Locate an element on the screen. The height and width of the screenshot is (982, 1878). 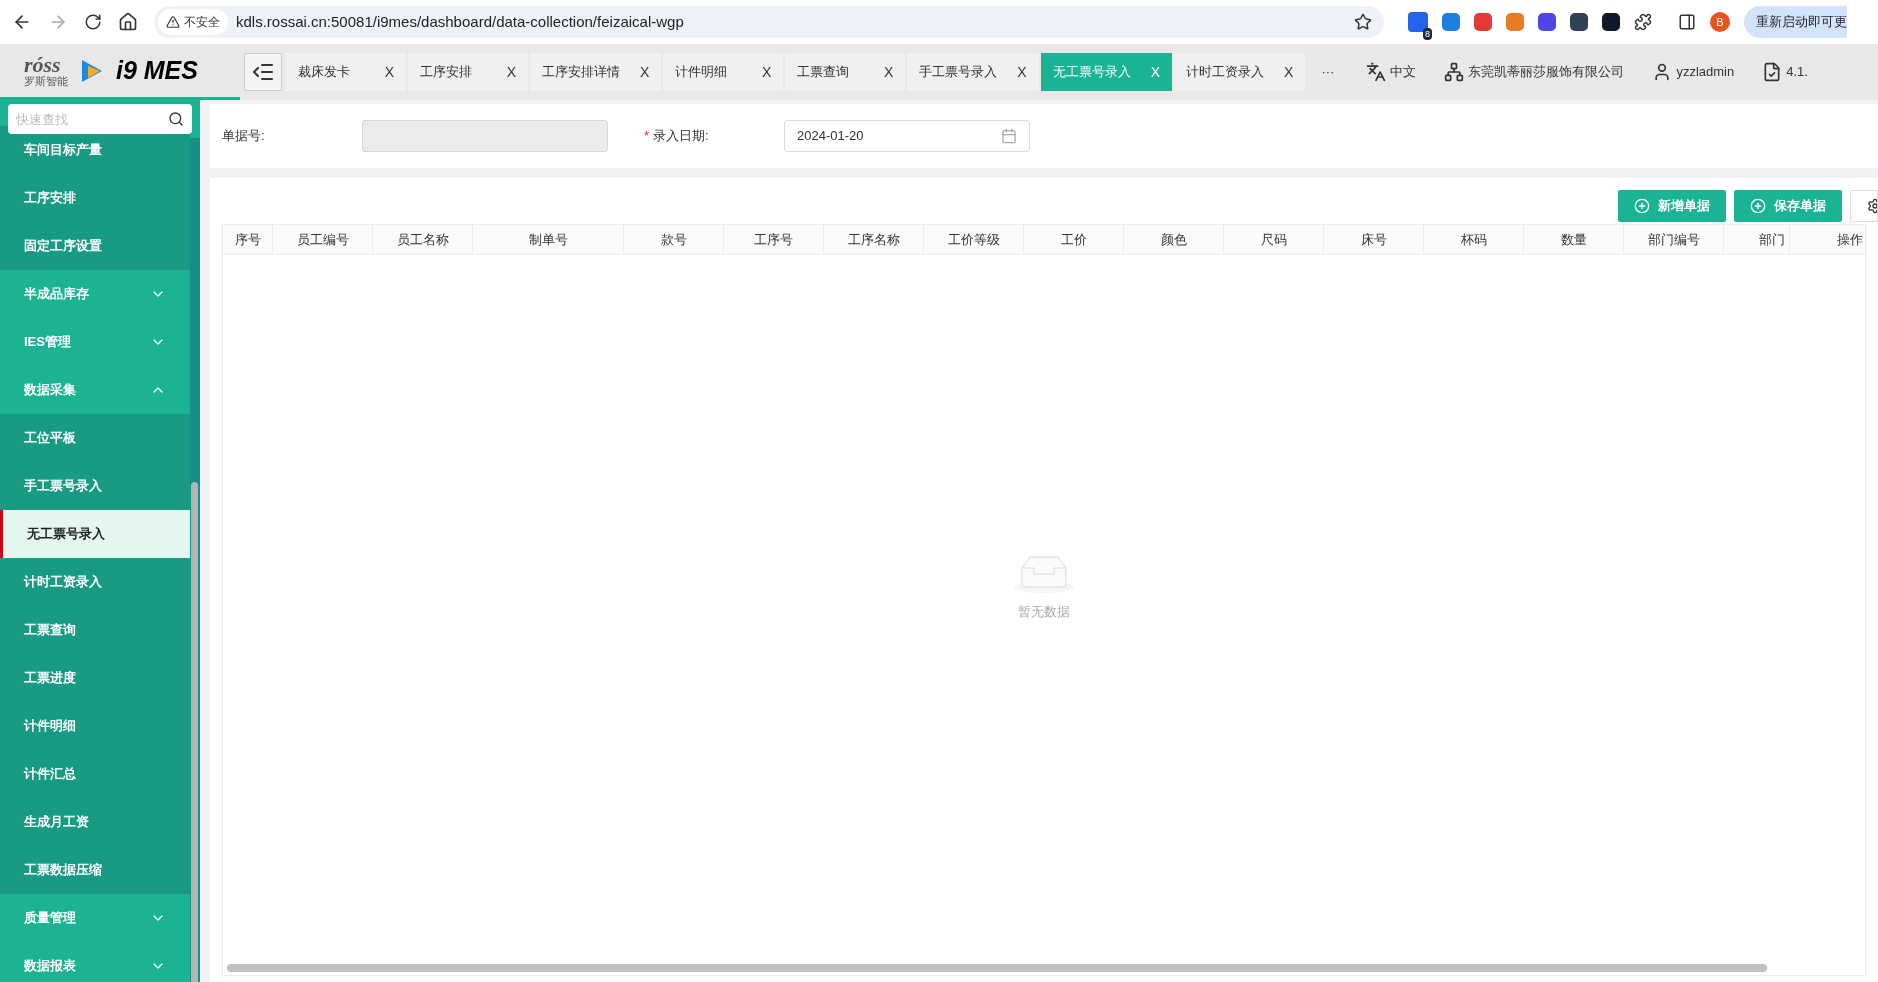
menu-item: 工票数据压缩 is located at coordinates (95, 870).